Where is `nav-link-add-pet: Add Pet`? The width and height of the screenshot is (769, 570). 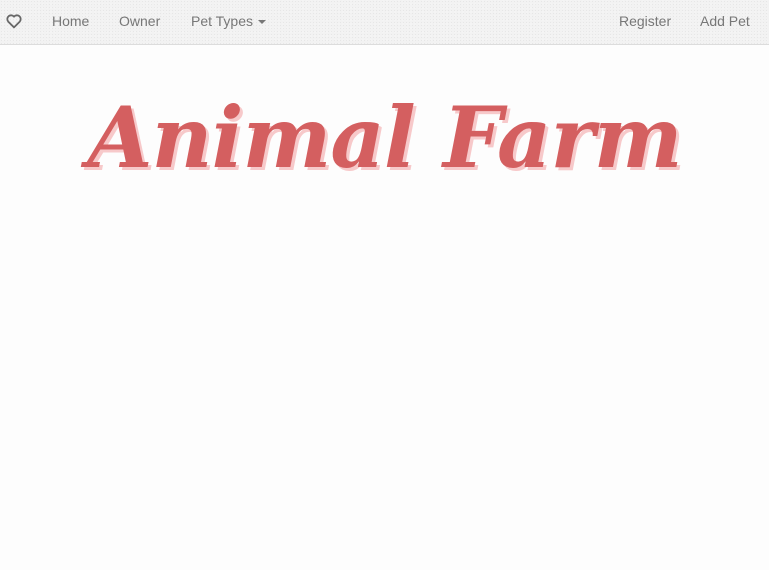 nav-link-add-pet: Add Pet is located at coordinates (725, 21).